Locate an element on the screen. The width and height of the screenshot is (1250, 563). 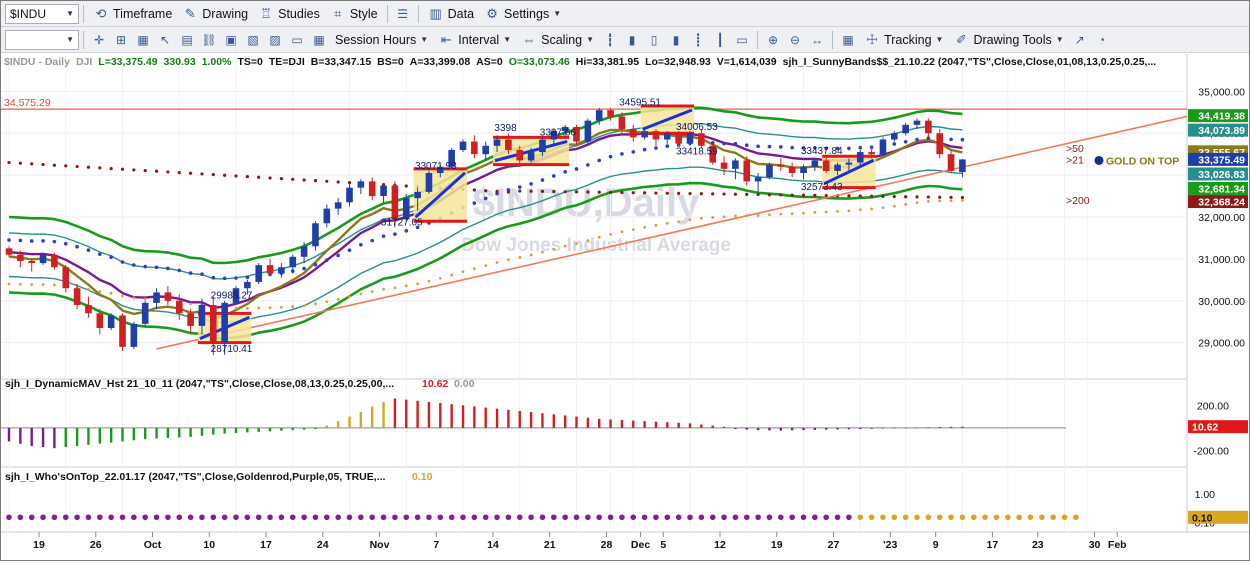
layers-icon: ▣ is located at coordinates (231, 40).